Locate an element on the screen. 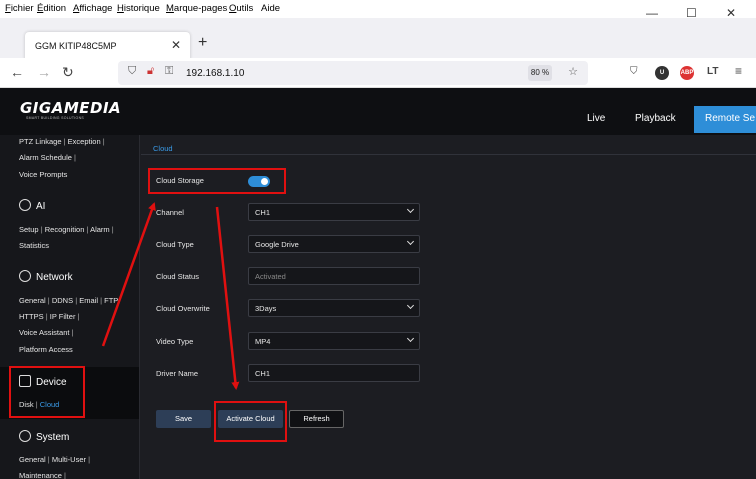 The image size is (756, 479). sidebar-item-exception: Exception is located at coordinates (84, 141).